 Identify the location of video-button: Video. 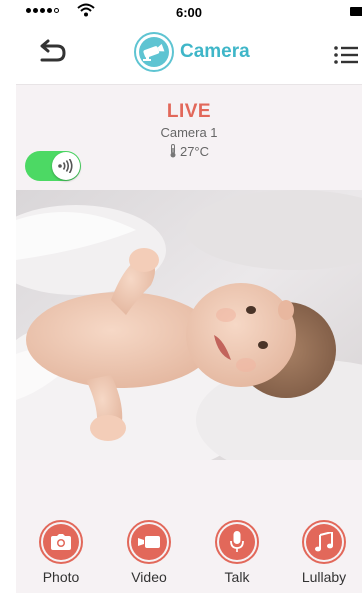
(149, 552).